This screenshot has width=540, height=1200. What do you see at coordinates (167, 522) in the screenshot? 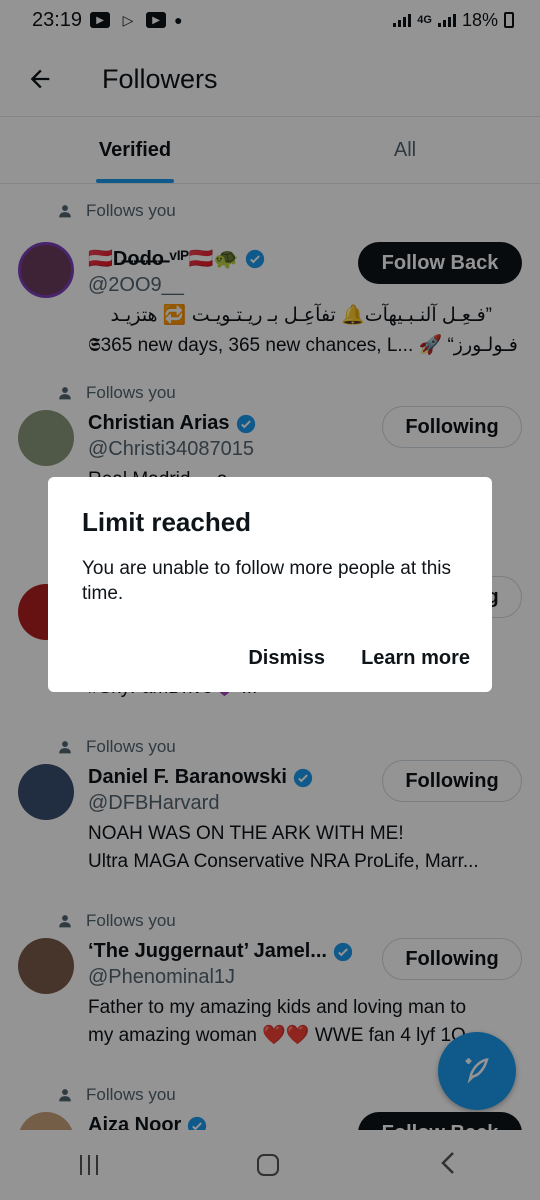
I see `dialog-title: Limit reached` at bounding box center [167, 522].